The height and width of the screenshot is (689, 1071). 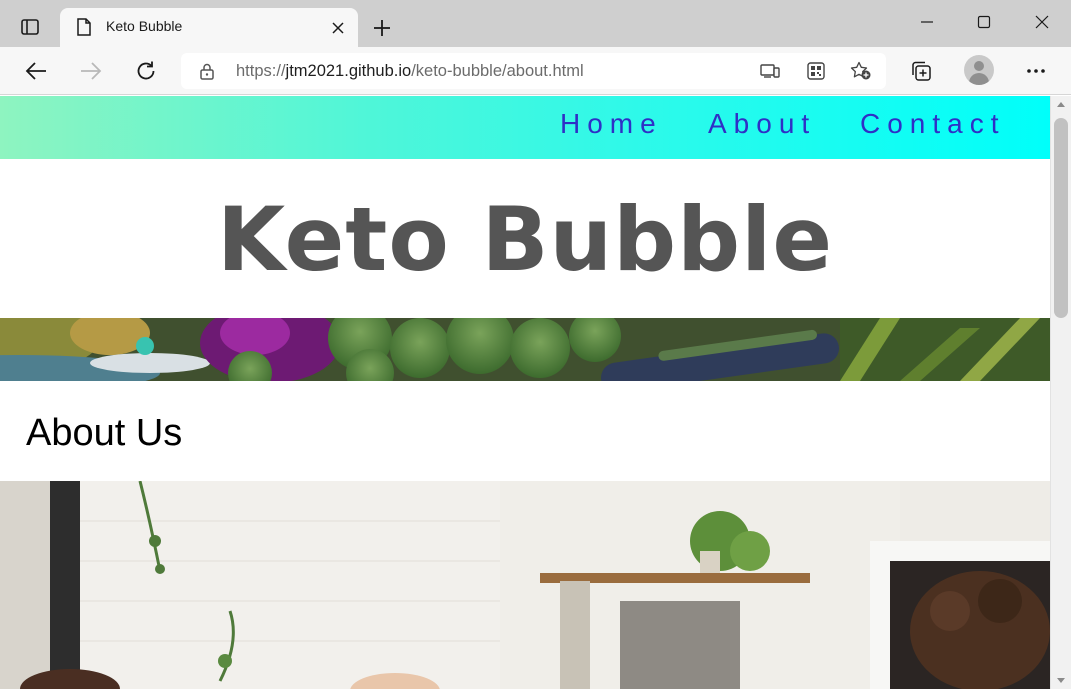 I want to click on add-favorite-icon, so click(x=860, y=70).